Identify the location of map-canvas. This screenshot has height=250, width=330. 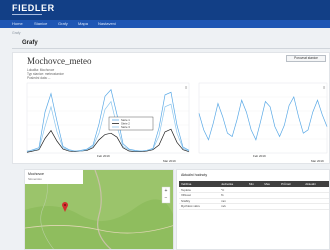
(99, 210).